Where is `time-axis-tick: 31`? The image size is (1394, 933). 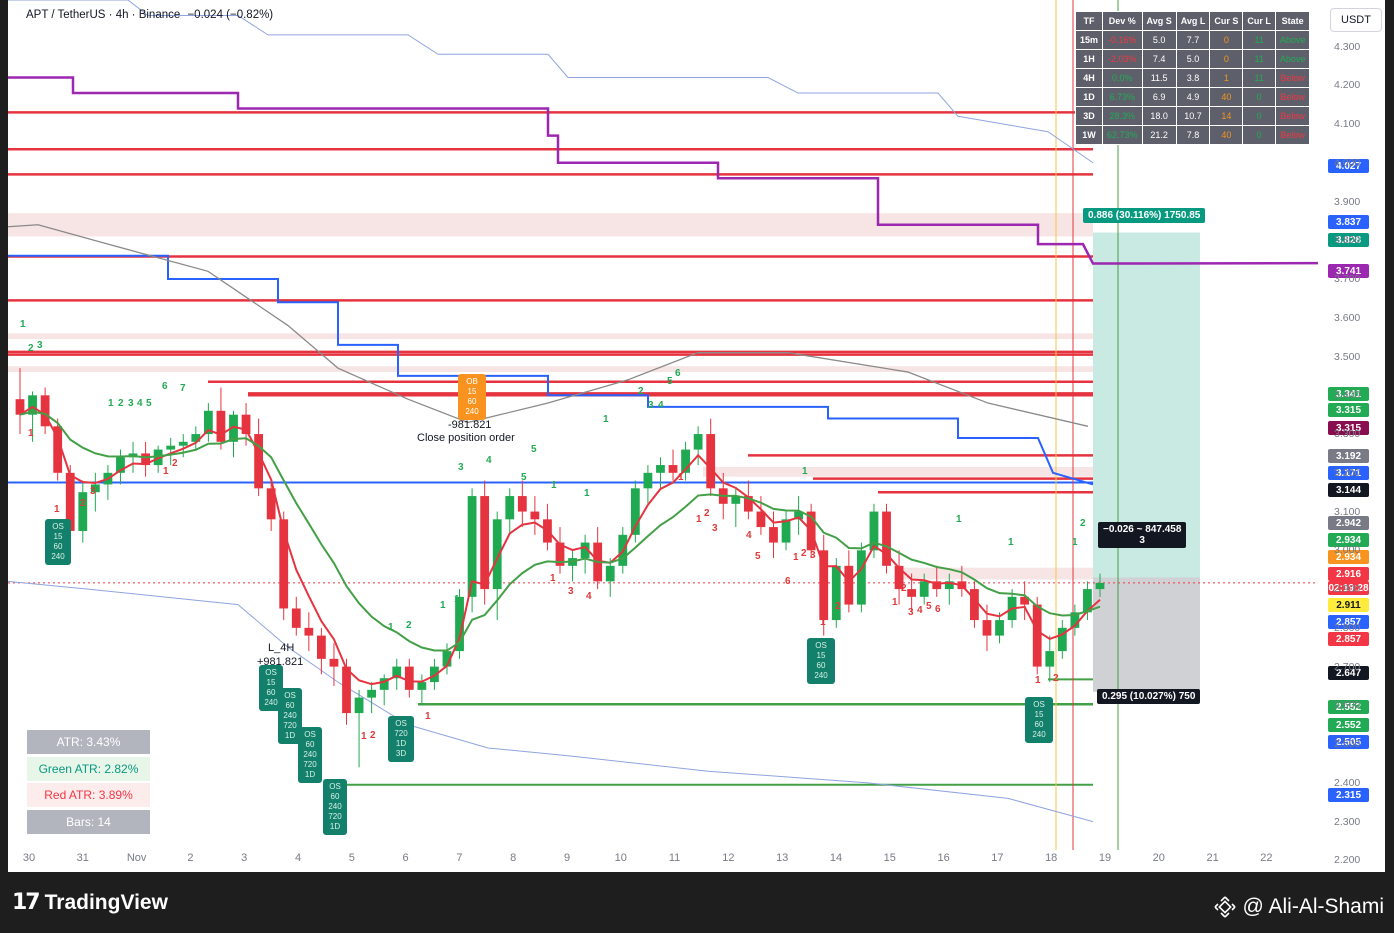 time-axis-tick: 31 is located at coordinates (82, 858).